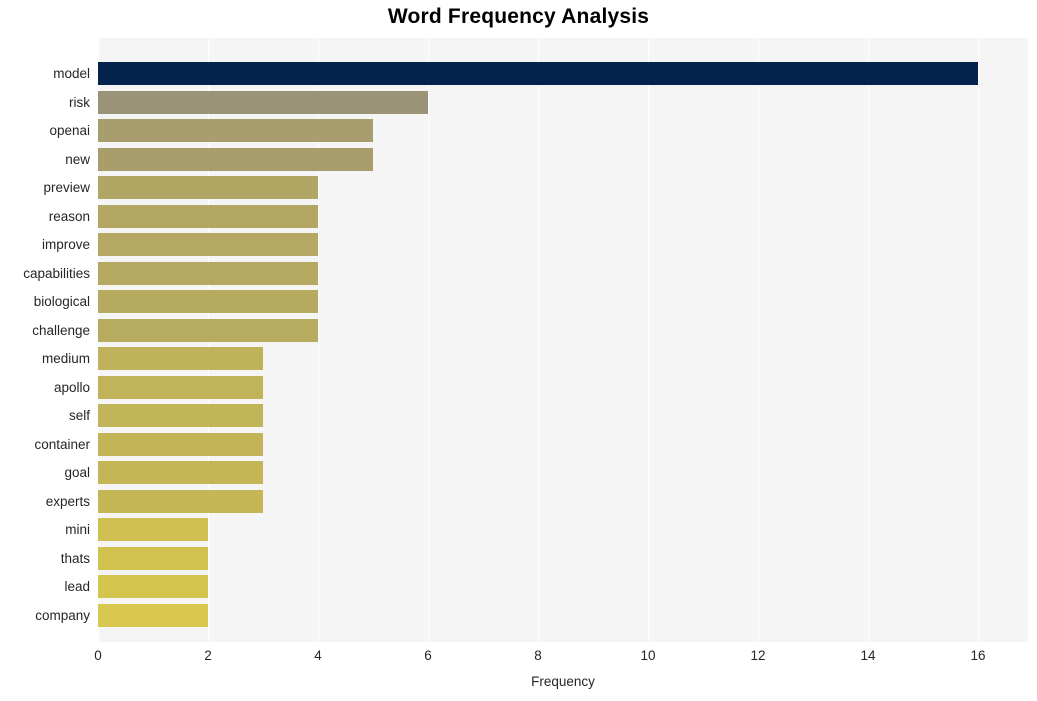 This screenshot has height=701, width=1037. What do you see at coordinates (428, 655) in the screenshot?
I see `x-tick-label-6: 6` at bounding box center [428, 655].